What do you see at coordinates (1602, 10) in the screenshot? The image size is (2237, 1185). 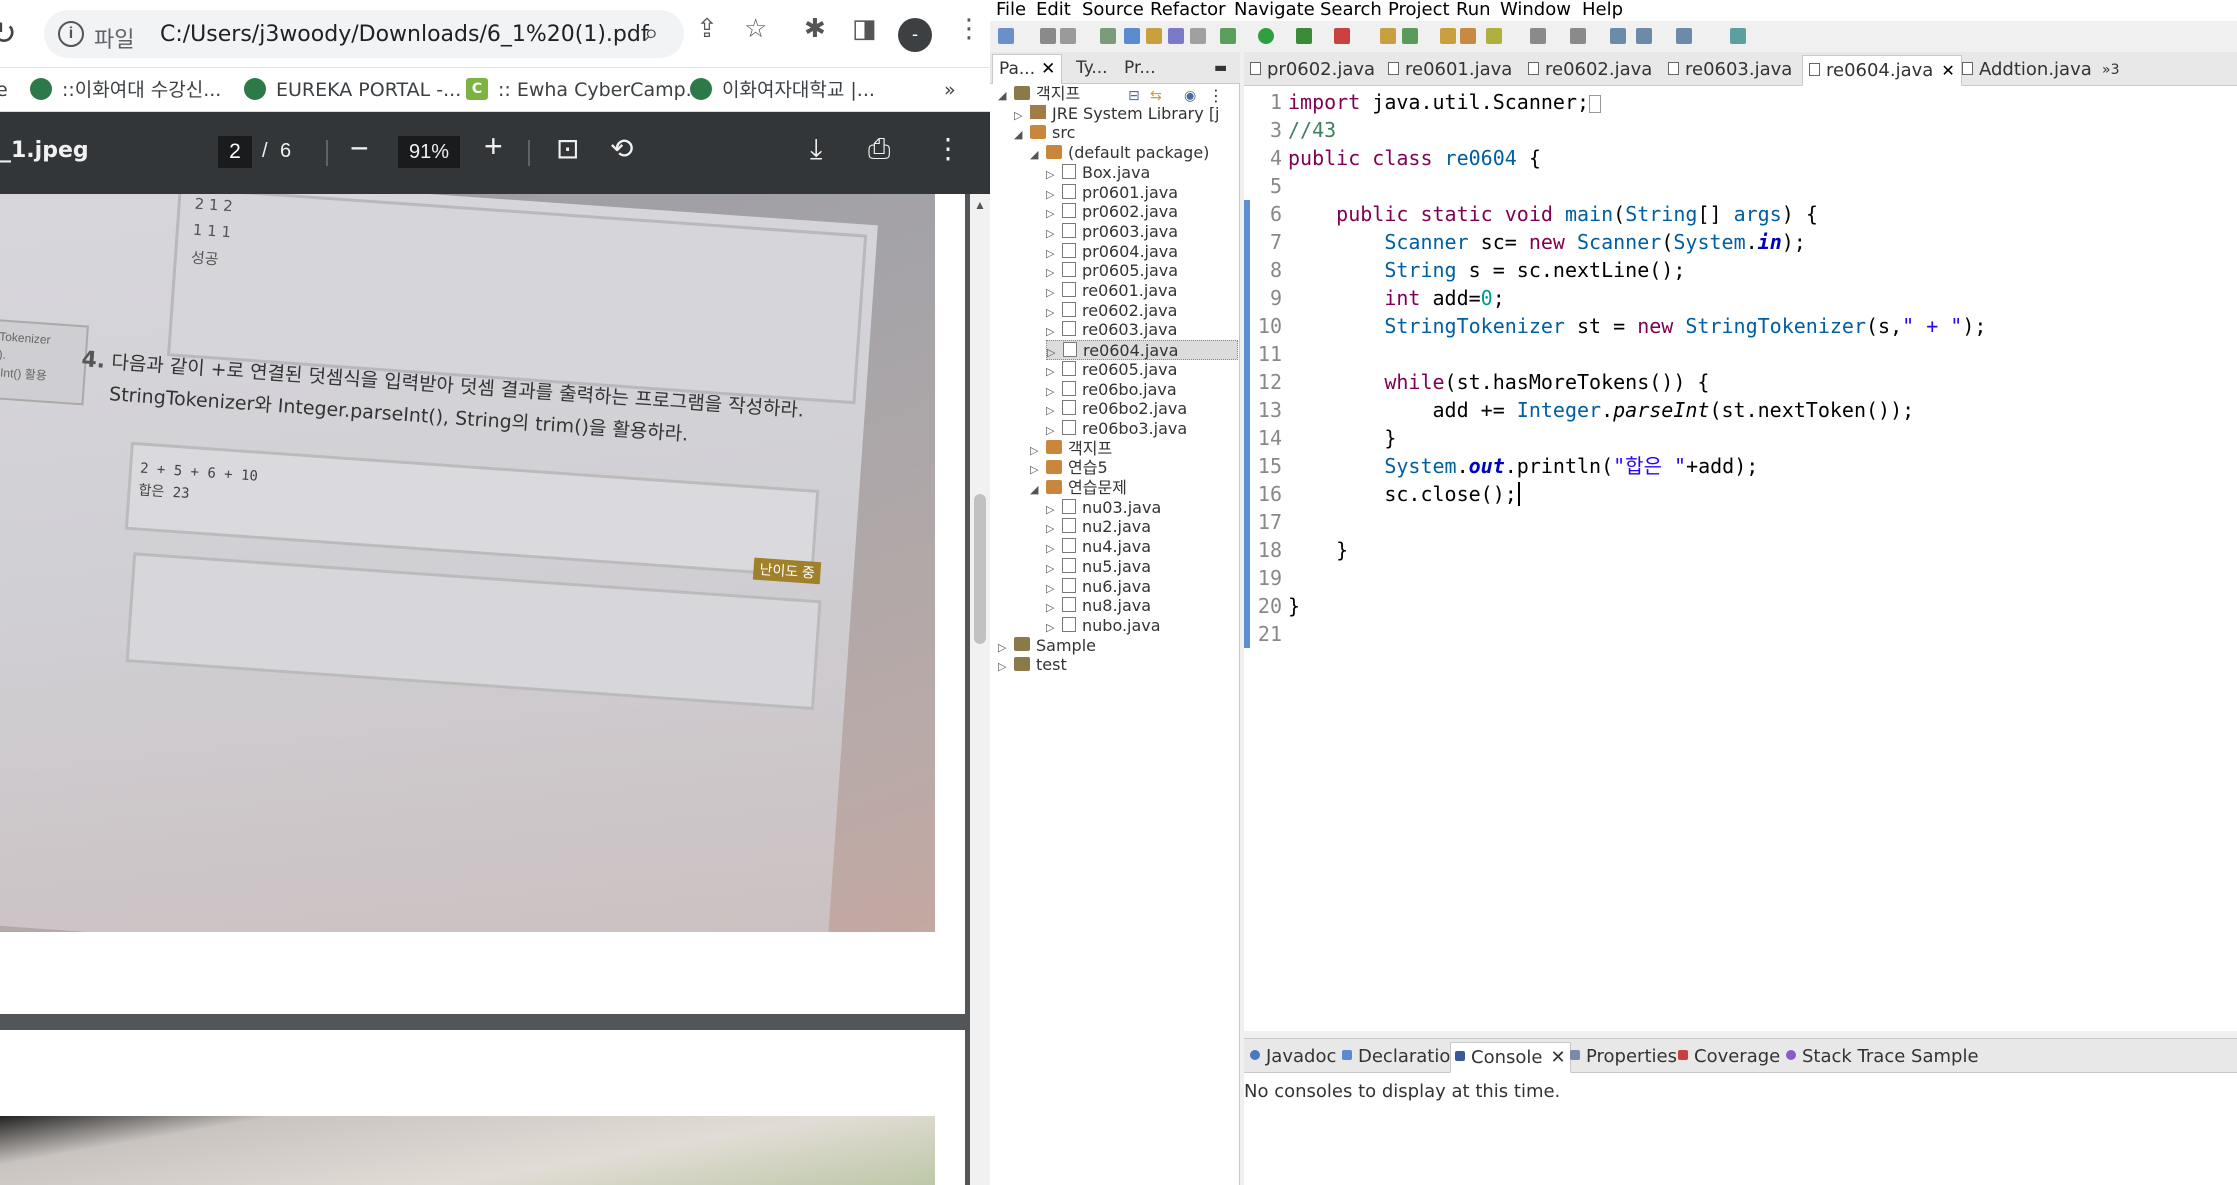 I see `menu-help: Help` at bounding box center [1602, 10].